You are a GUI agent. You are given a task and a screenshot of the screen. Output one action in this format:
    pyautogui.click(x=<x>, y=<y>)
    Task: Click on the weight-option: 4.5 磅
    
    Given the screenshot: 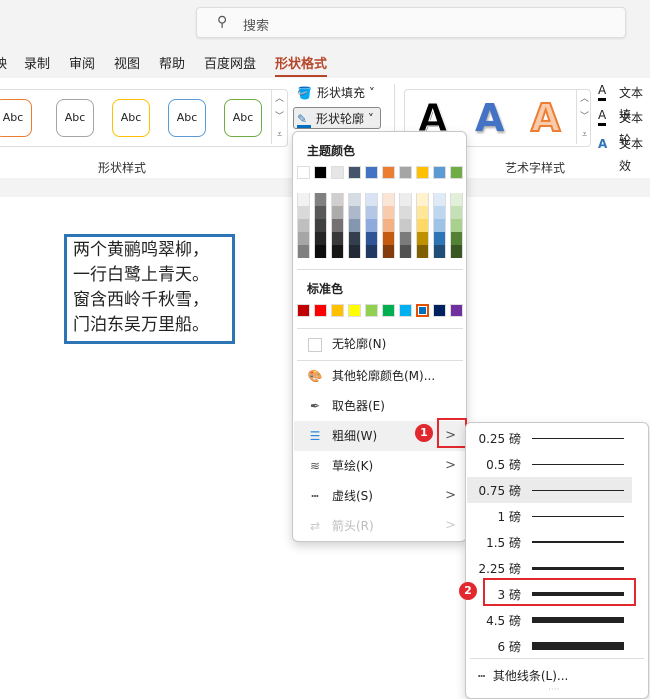 What is the action you would take?
    pyautogui.click(x=549, y=620)
    